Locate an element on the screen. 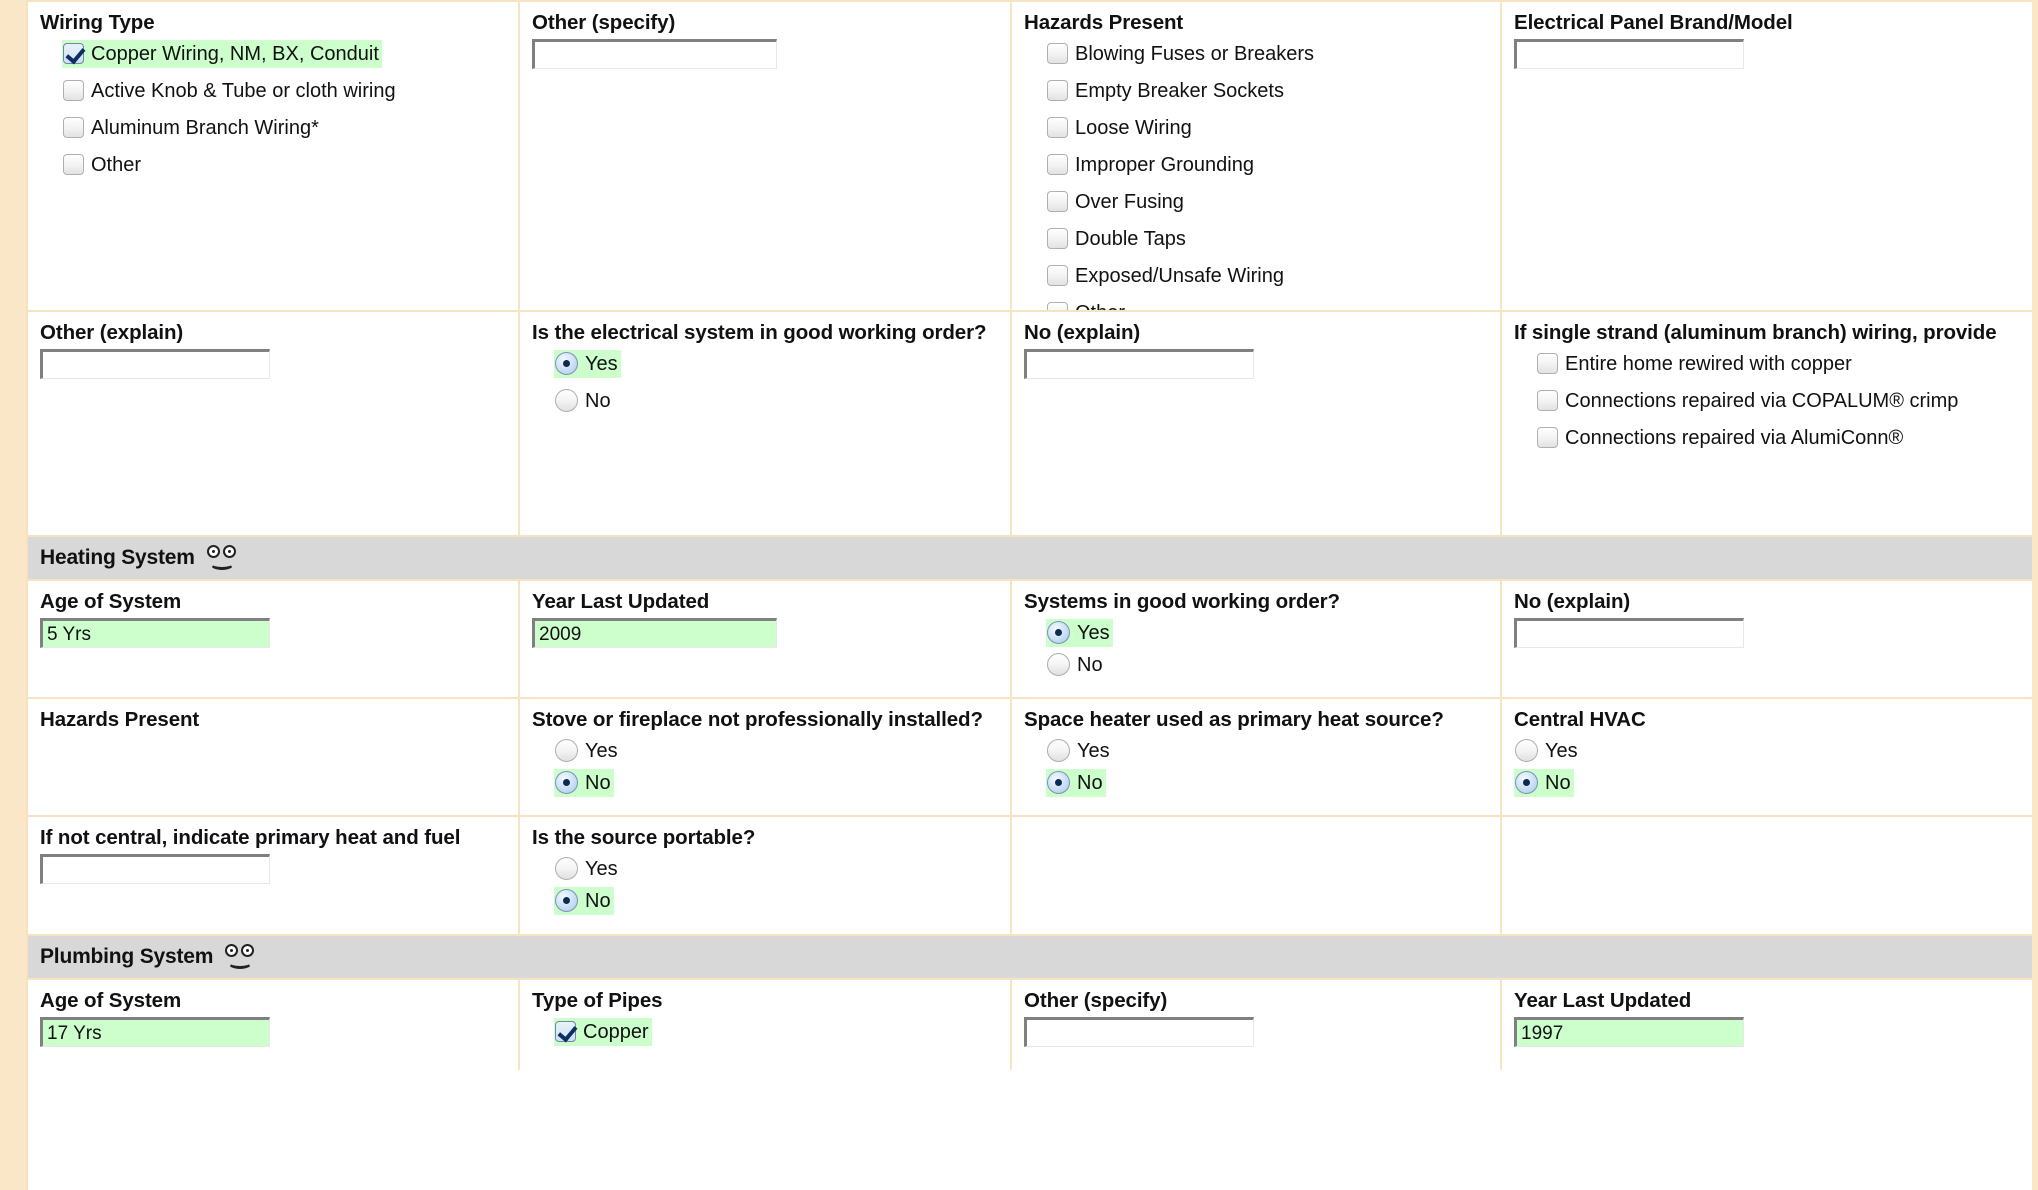 This screenshot has width=2038, height=1190. smiley-face-icon is located at coordinates (223, 558).